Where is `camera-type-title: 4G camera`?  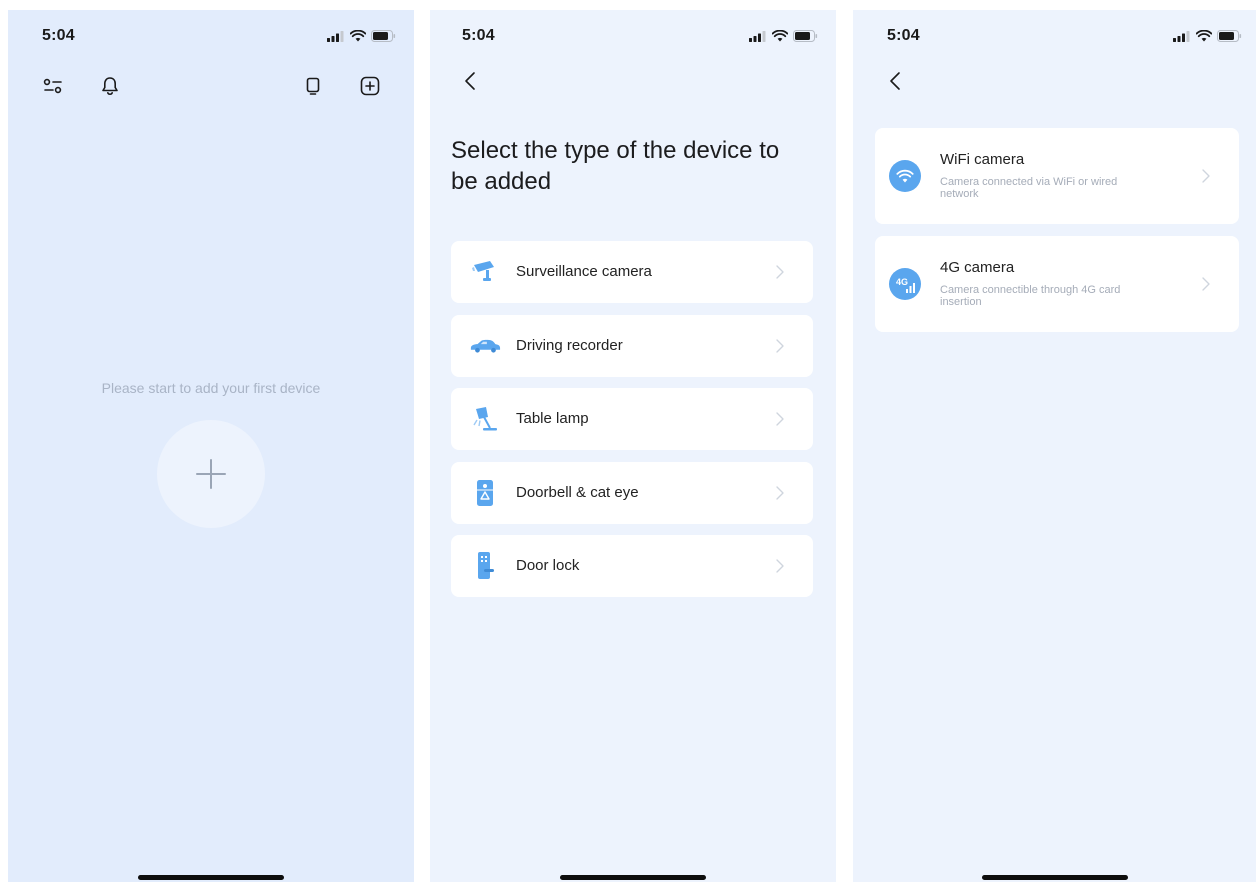 camera-type-title: 4G camera is located at coordinates (977, 267).